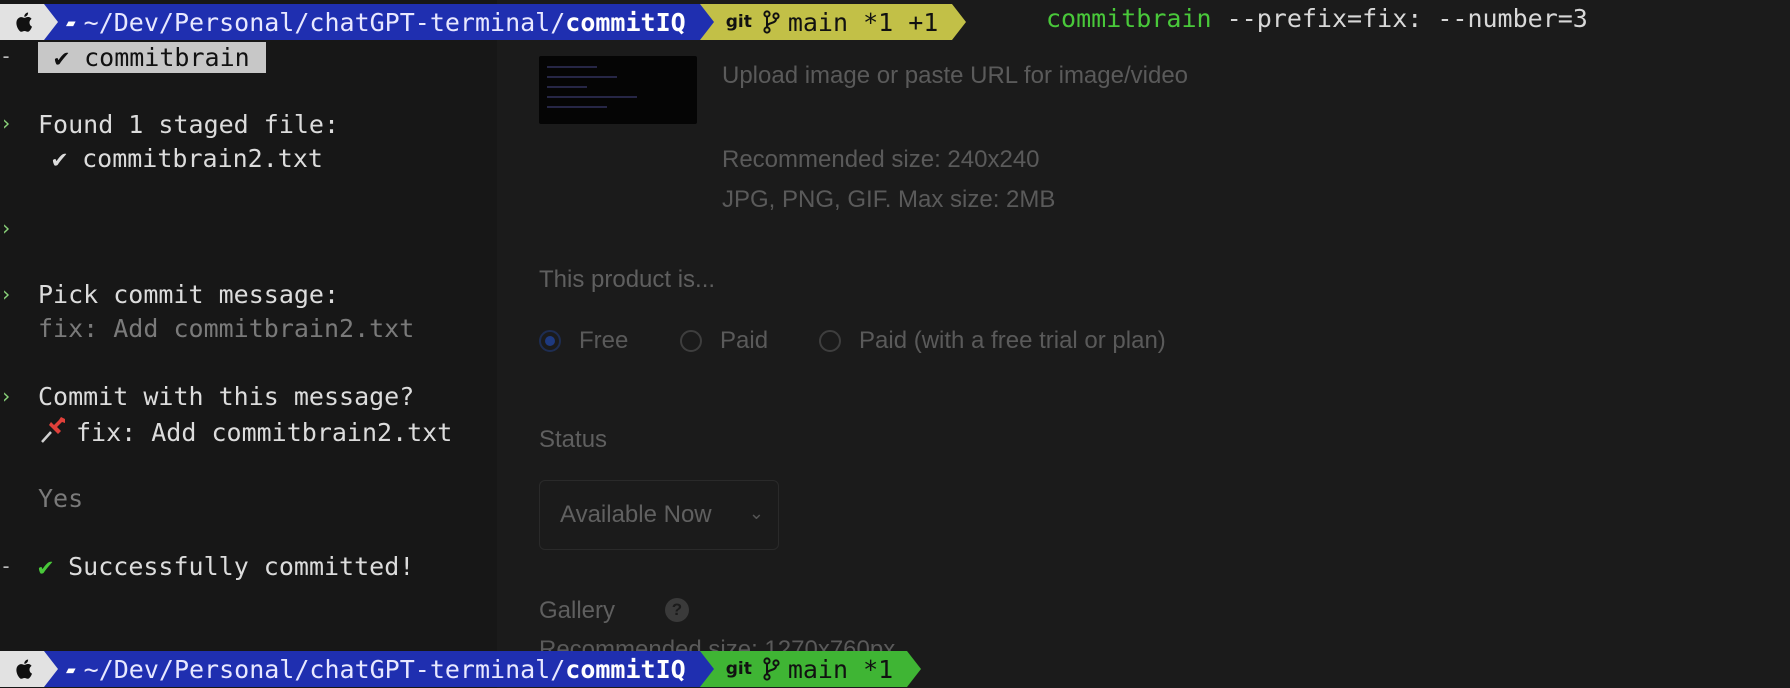  What do you see at coordinates (583, 341) in the screenshot?
I see `pricing-radio-free: Free` at bounding box center [583, 341].